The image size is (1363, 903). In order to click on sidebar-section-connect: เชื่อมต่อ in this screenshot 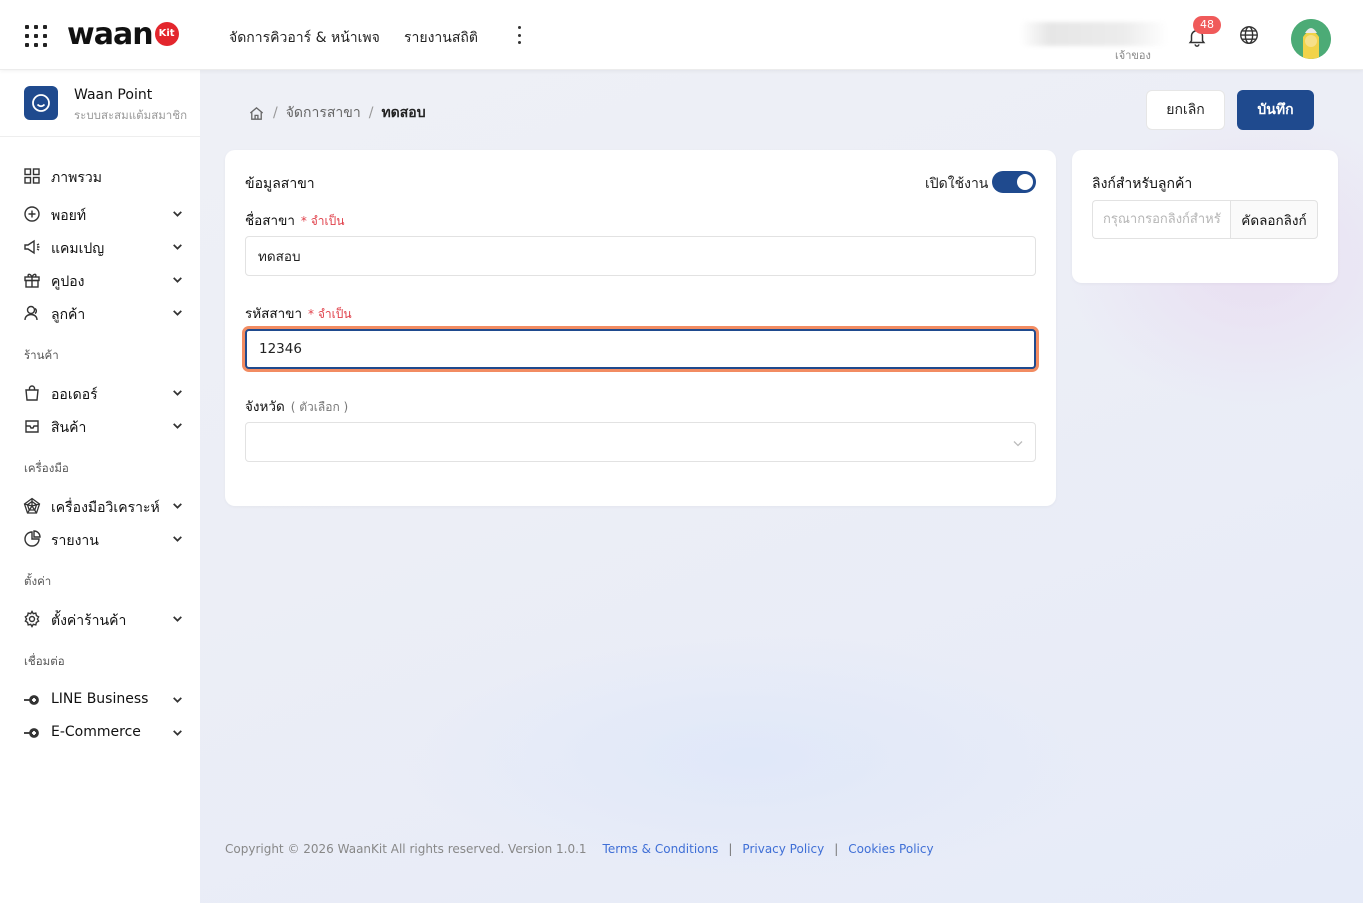, I will do `click(44, 661)`.